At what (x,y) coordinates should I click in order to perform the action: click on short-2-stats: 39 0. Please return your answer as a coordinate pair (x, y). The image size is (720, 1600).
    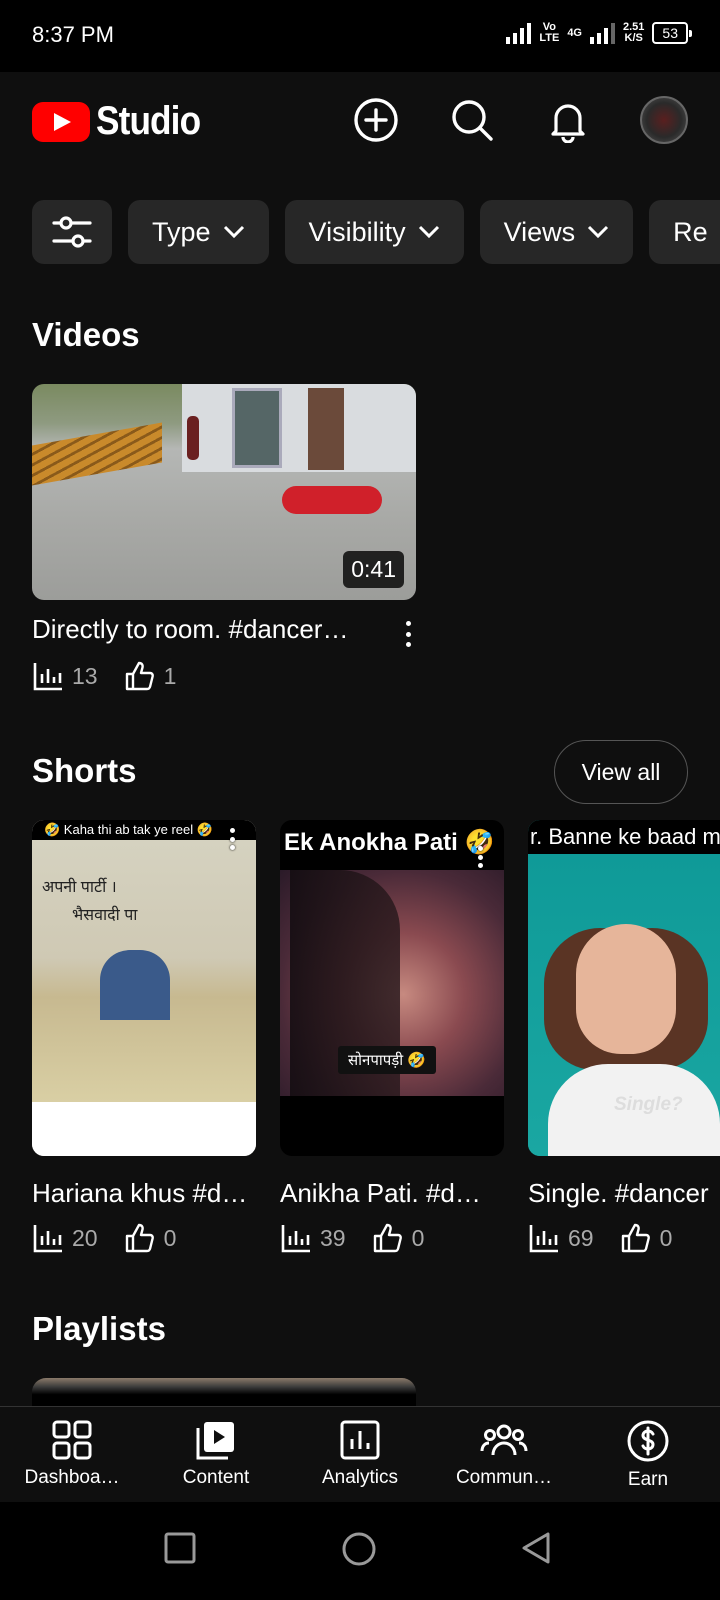
    Looking at the image, I should click on (352, 1238).